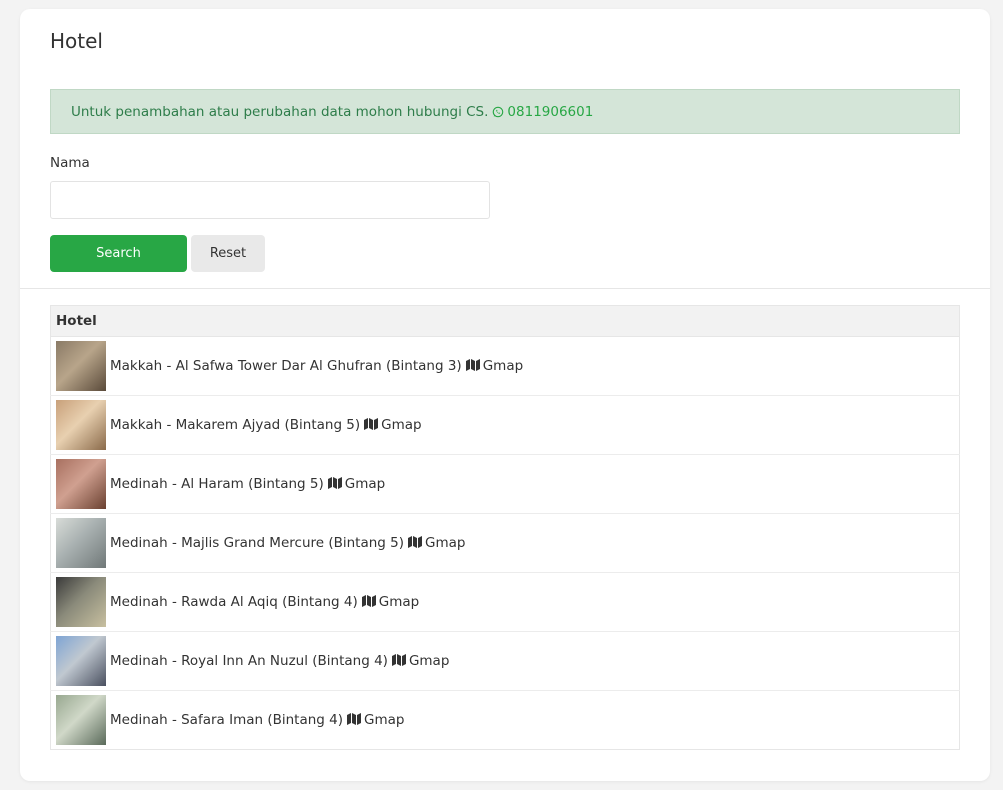  I want to click on whatsapp-icon, so click(498, 111).